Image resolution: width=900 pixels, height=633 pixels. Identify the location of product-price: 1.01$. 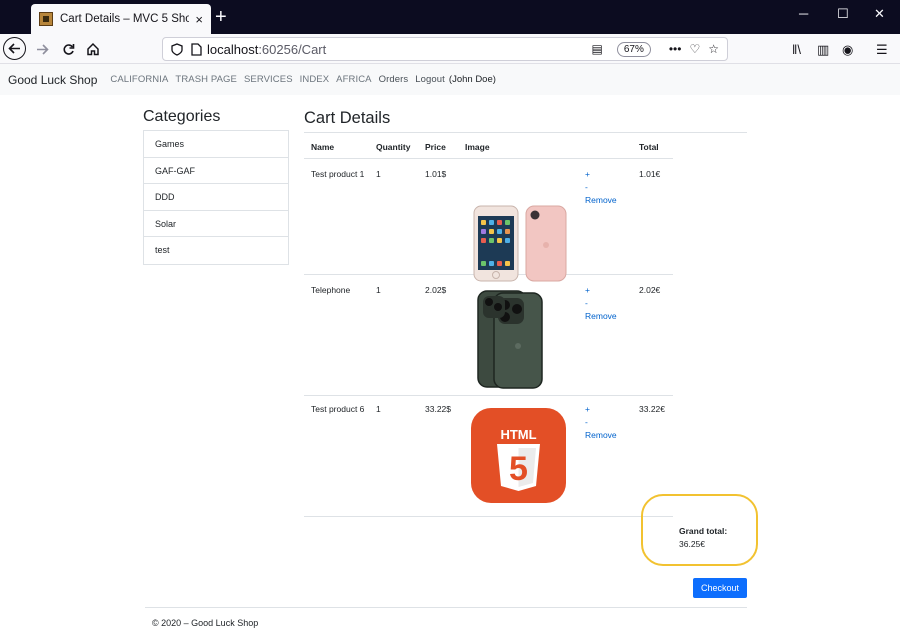
(436, 174).